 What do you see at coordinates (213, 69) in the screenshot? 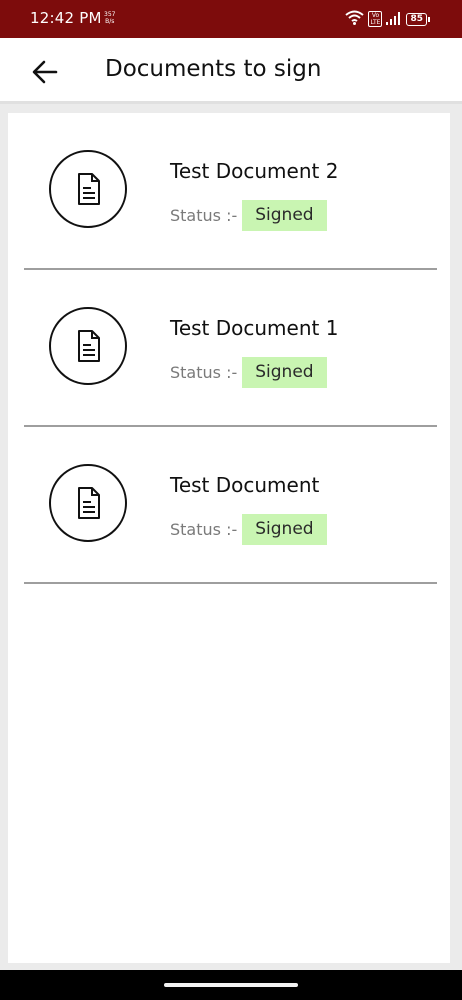
I see `page-title: Documents to sign` at bounding box center [213, 69].